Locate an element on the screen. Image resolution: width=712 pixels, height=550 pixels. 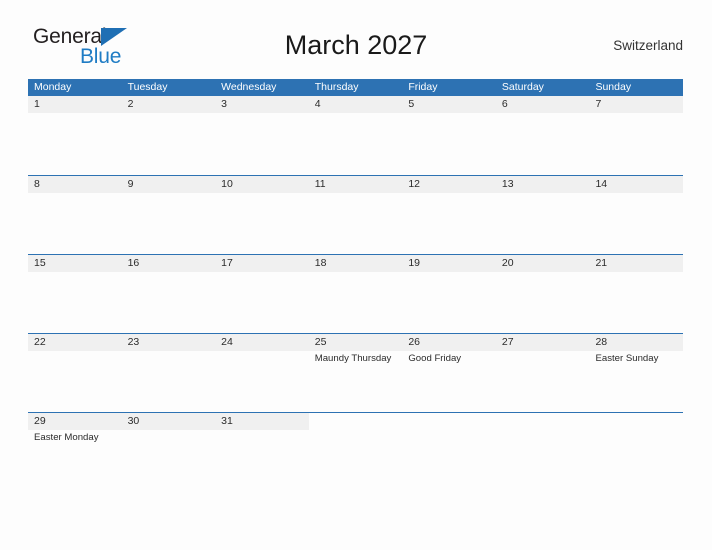
day-cell: 13 is located at coordinates (542, 215).